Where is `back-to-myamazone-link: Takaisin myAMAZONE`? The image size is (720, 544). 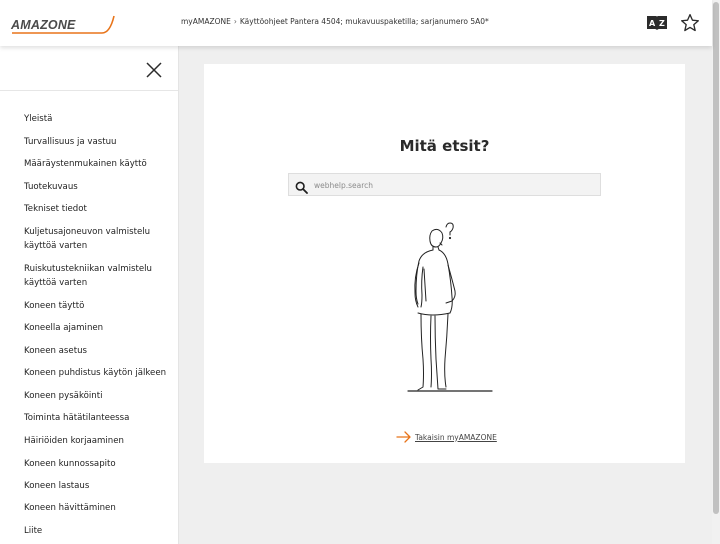
back-to-myamazone-link: Takaisin myAMAZONE is located at coordinates (446, 437).